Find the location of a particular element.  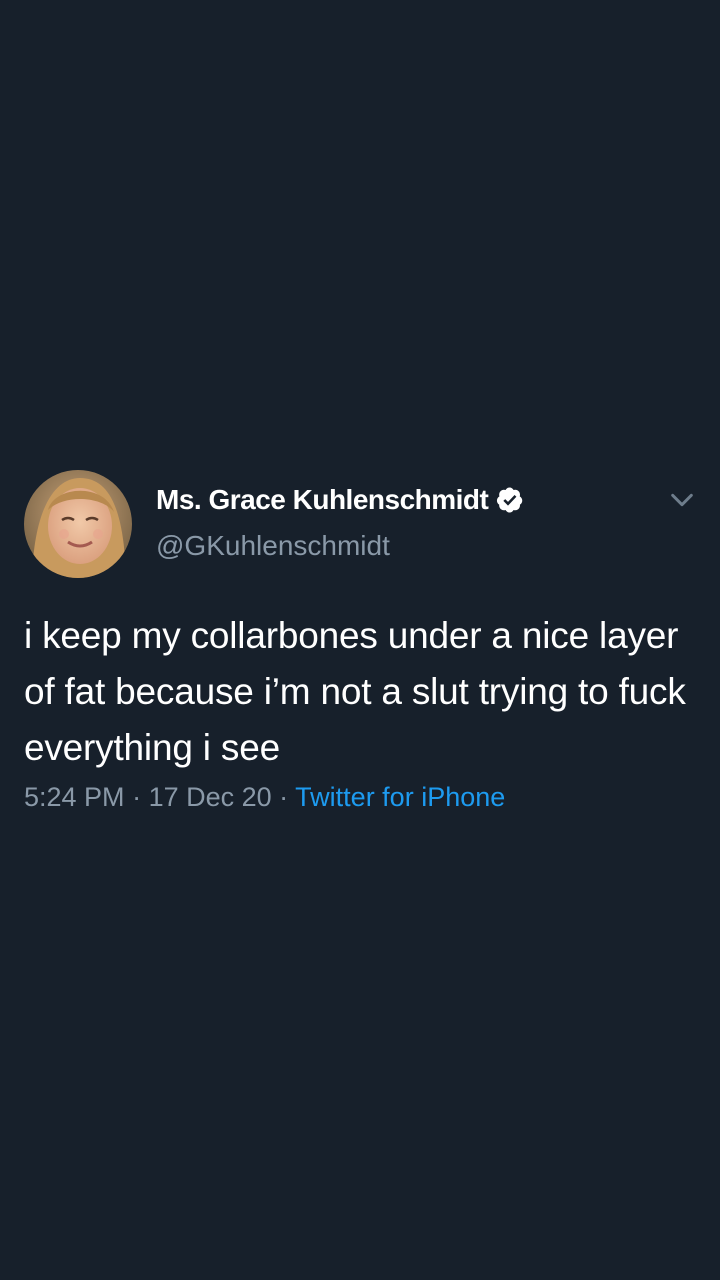

verified-badge-icon is located at coordinates (510, 500).